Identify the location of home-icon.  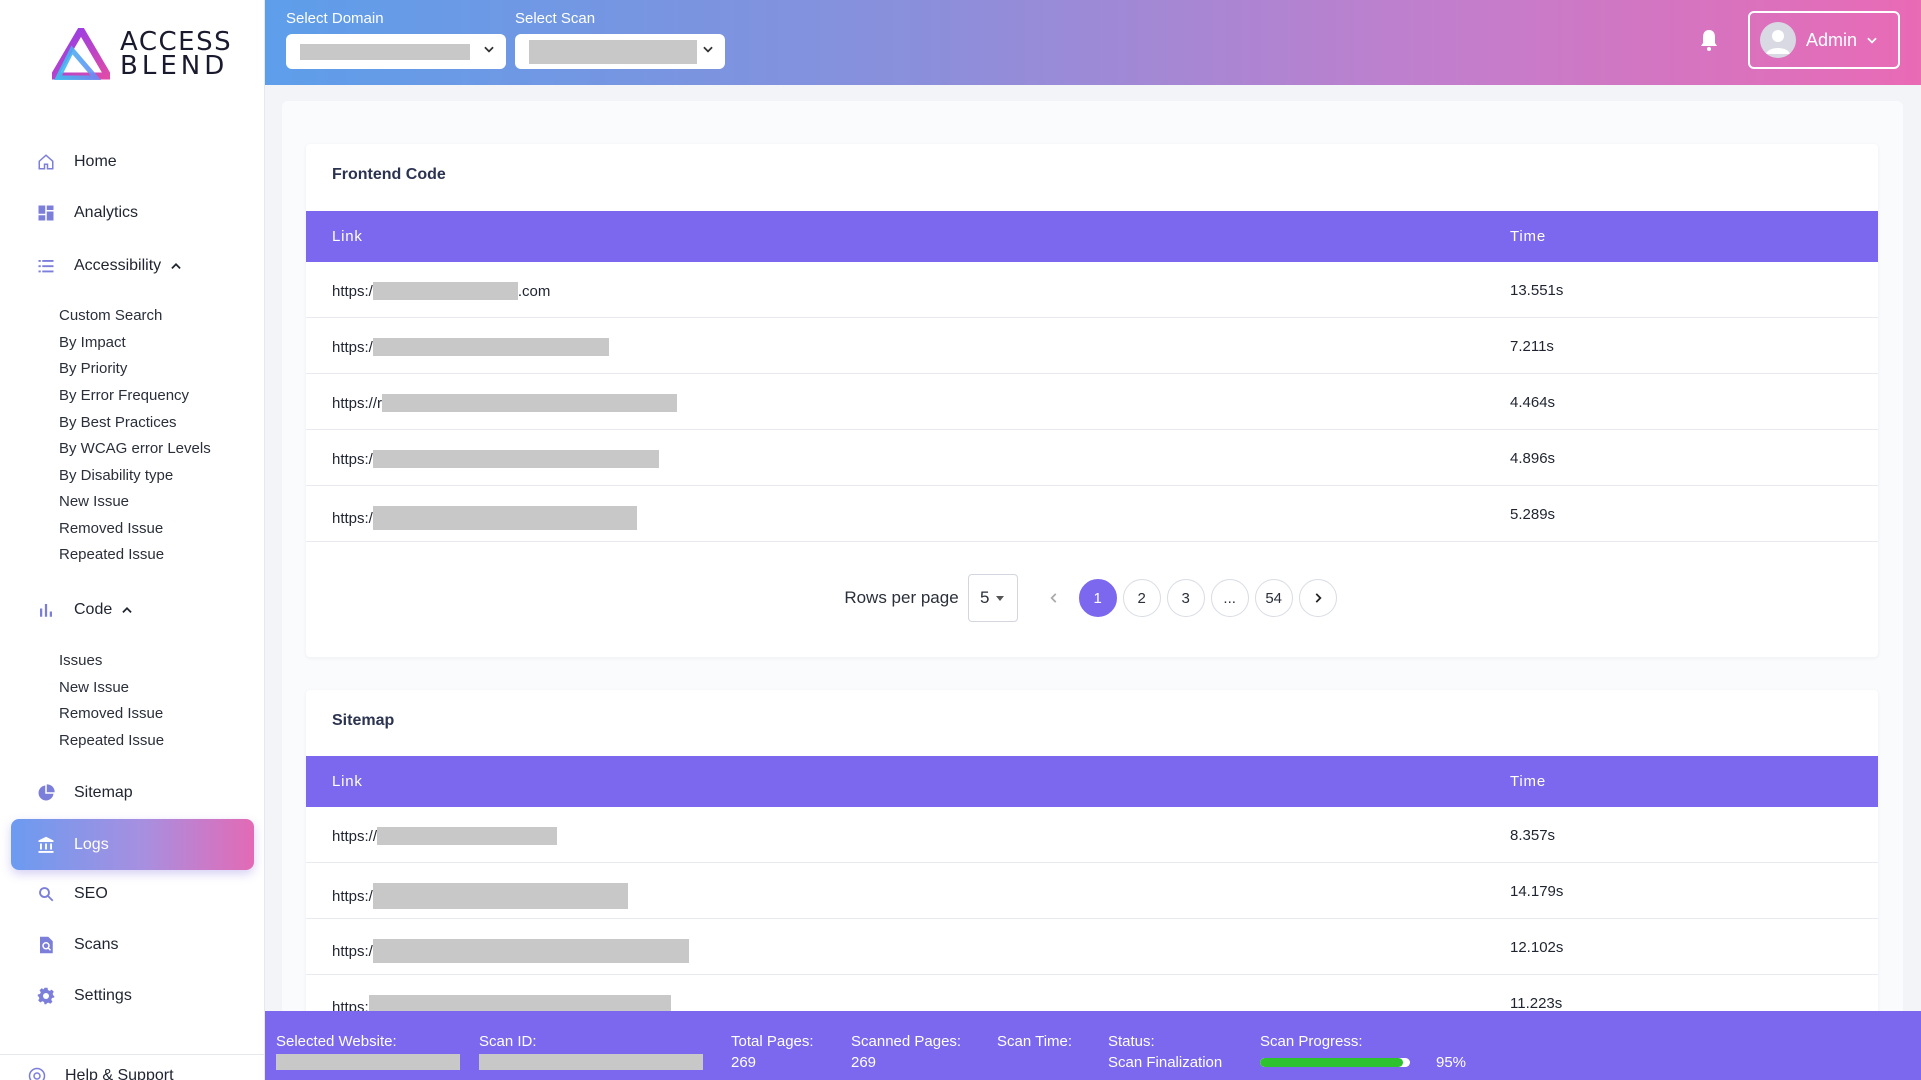
(46, 162).